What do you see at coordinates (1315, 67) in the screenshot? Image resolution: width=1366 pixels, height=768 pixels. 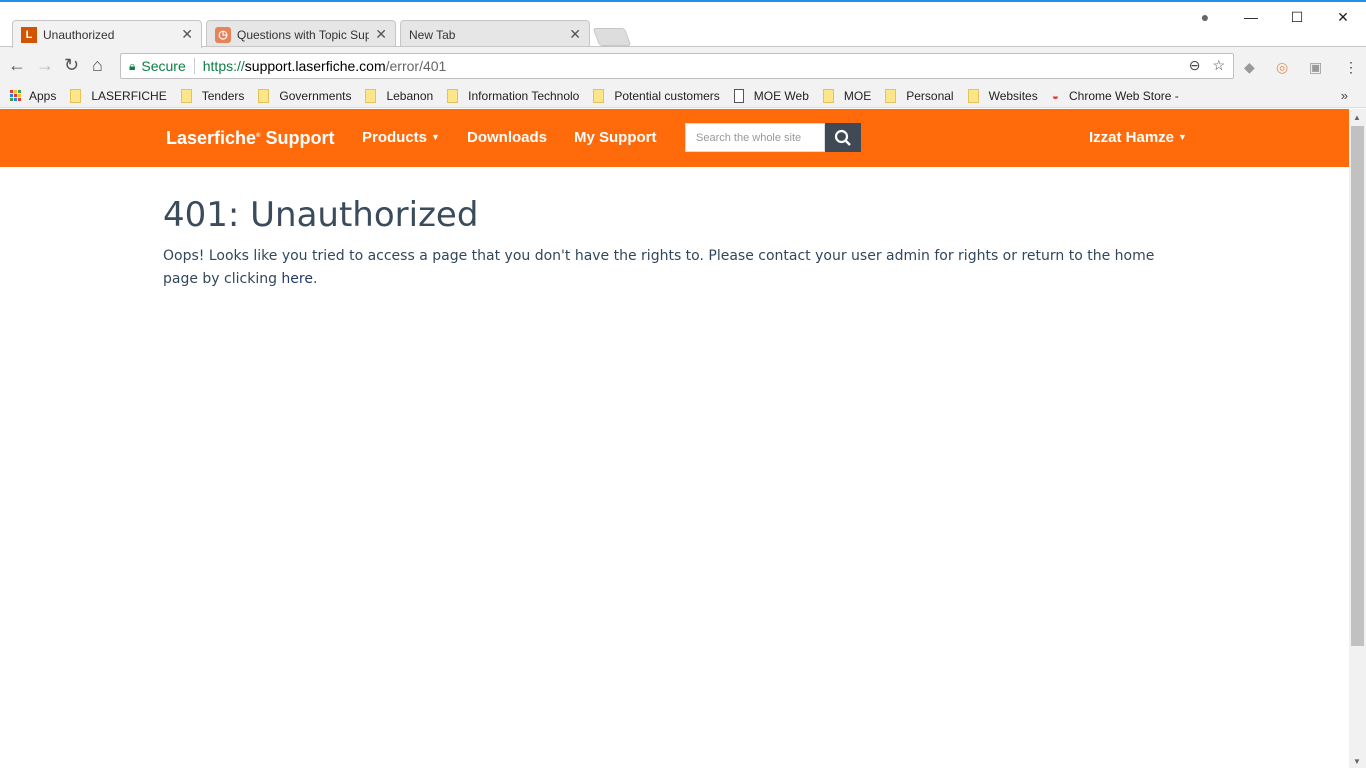 I see `extension-icon: ▣` at bounding box center [1315, 67].